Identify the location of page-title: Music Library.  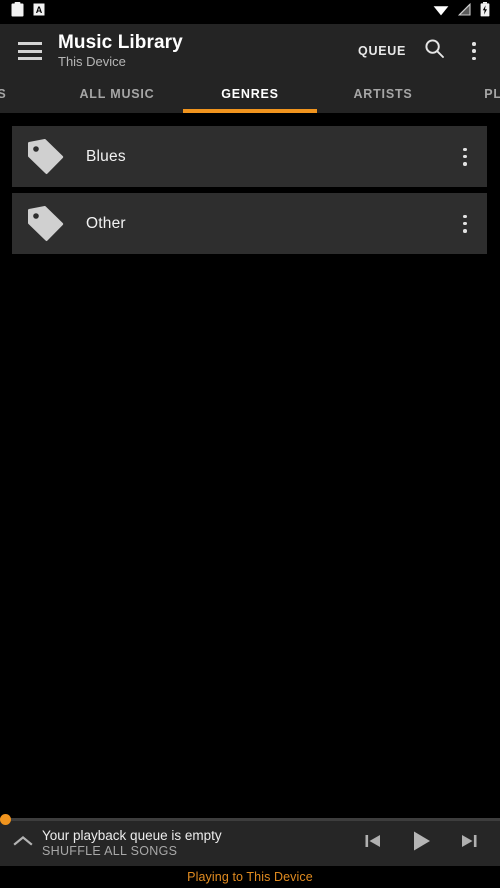
(120, 42).